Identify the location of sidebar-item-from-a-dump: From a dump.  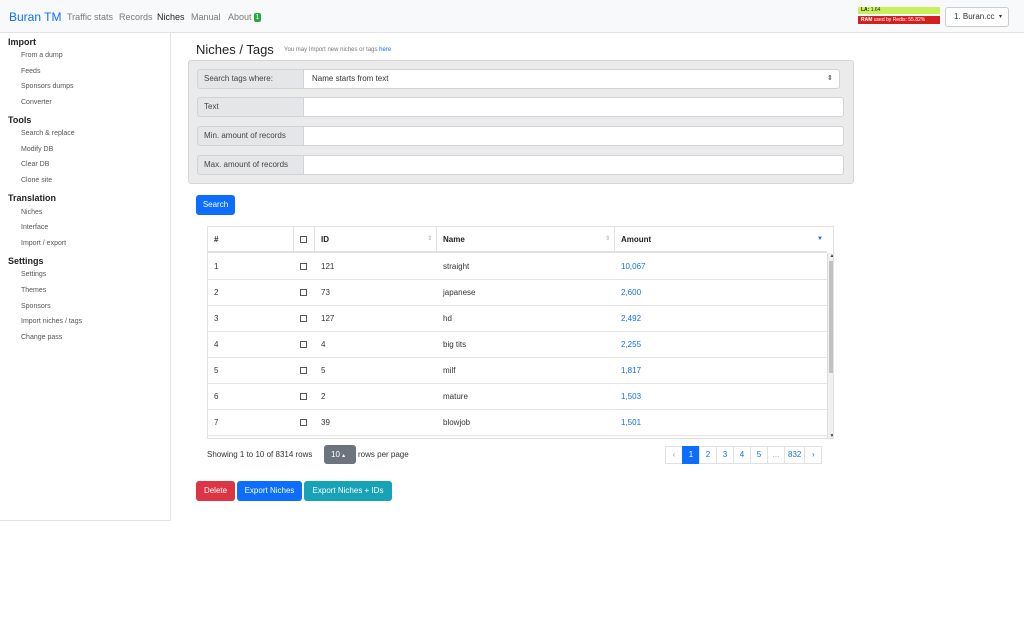
(42, 55).